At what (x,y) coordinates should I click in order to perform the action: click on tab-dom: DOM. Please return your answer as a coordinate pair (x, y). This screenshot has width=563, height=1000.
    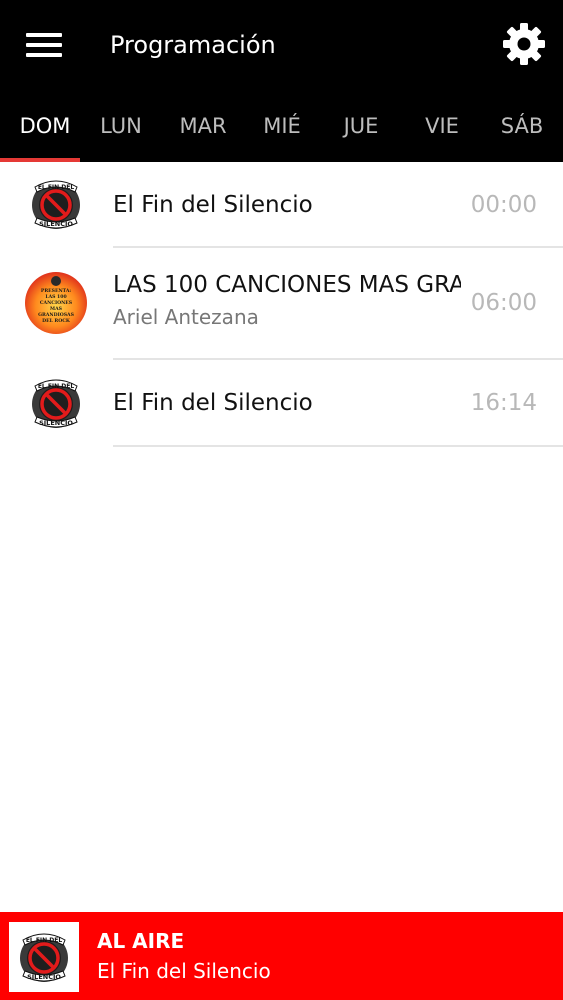
    Looking at the image, I should click on (45, 127).